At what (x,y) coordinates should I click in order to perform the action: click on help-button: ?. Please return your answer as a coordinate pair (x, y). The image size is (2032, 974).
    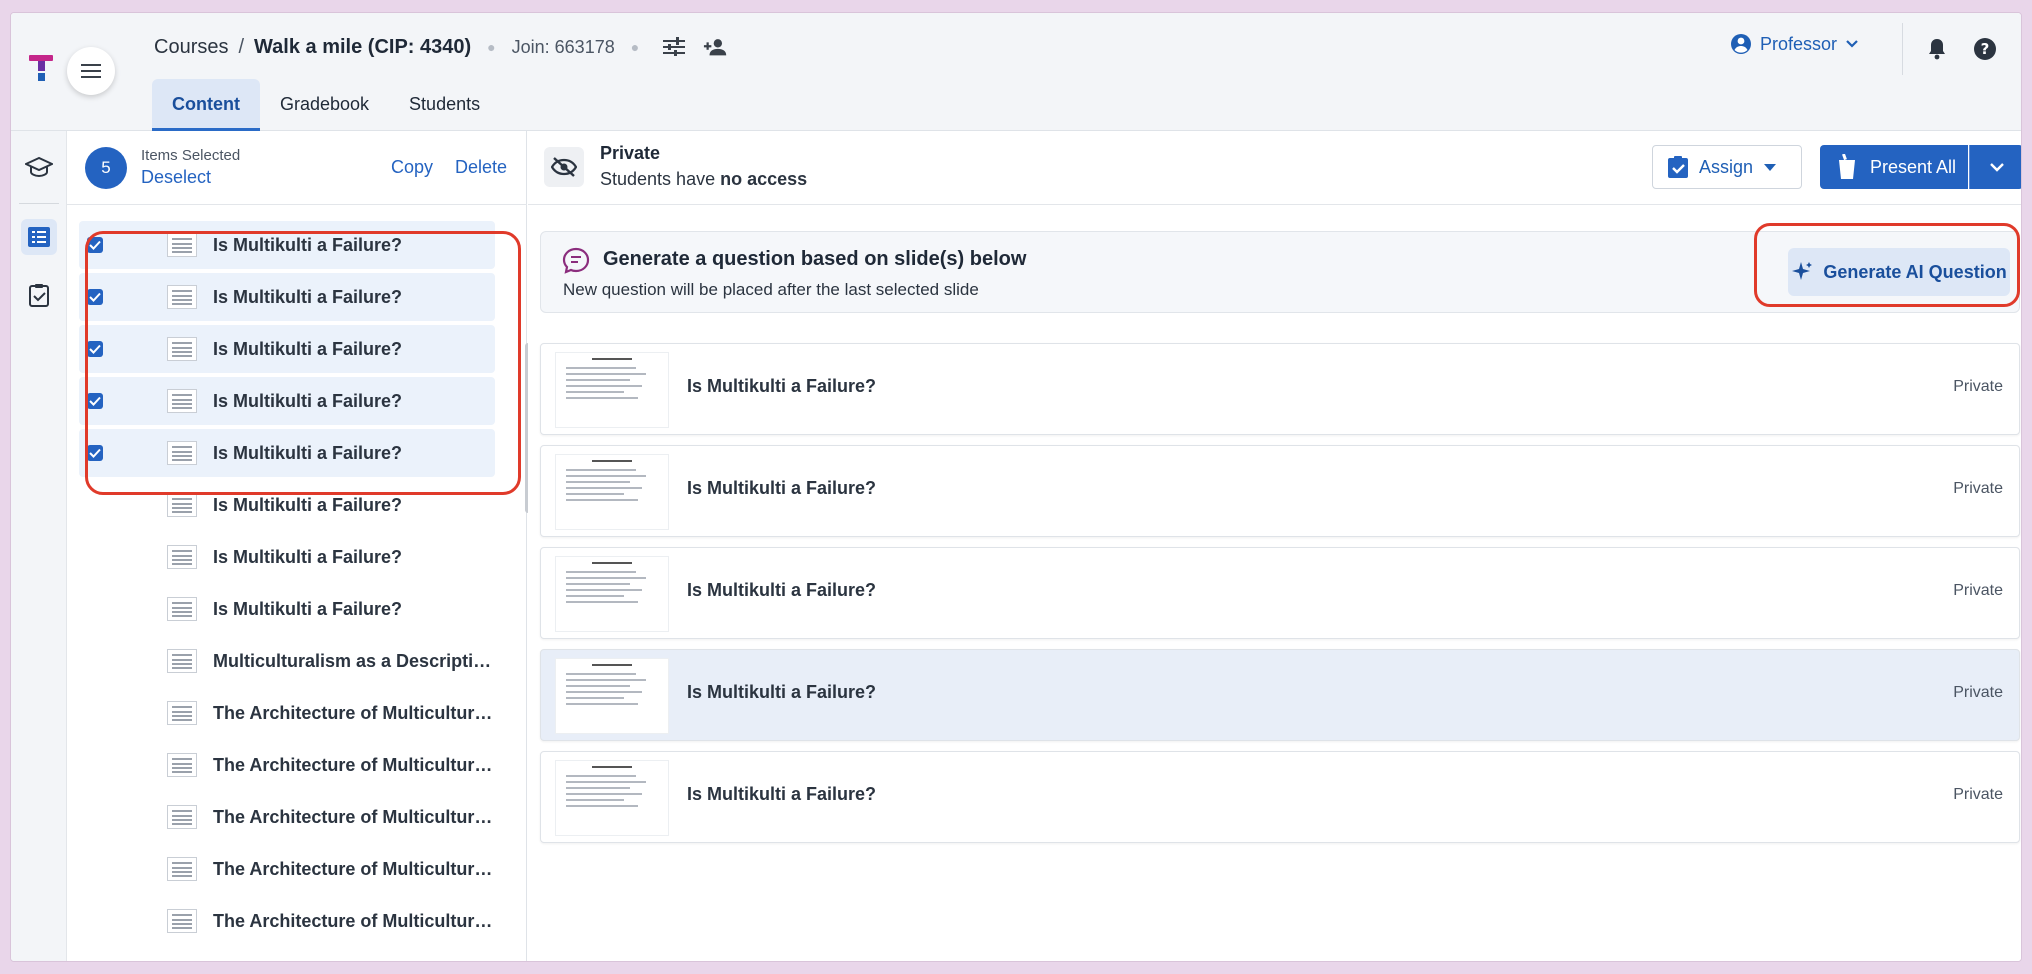
    Looking at the image, I should click on (1985, 49).